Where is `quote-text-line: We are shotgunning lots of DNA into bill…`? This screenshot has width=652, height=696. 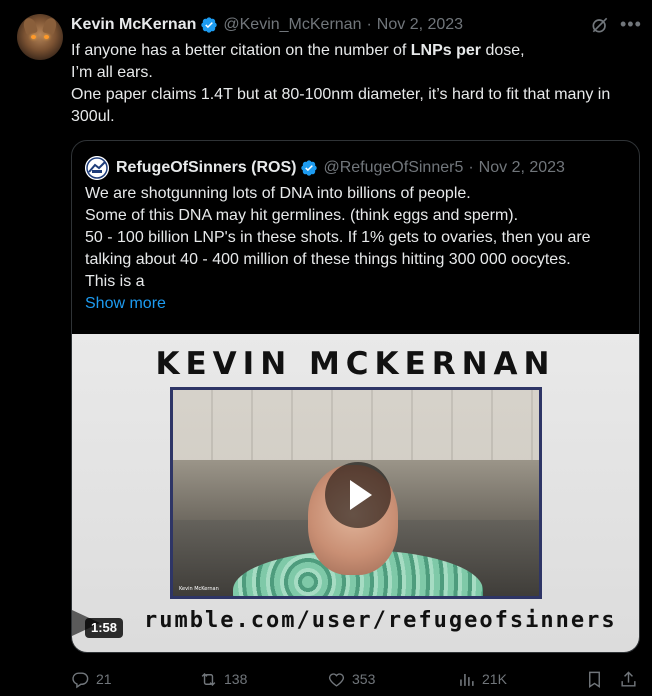 quote-text-line: We are shotgunning lots of DNA into bill… is located at coordinates (278, 193).